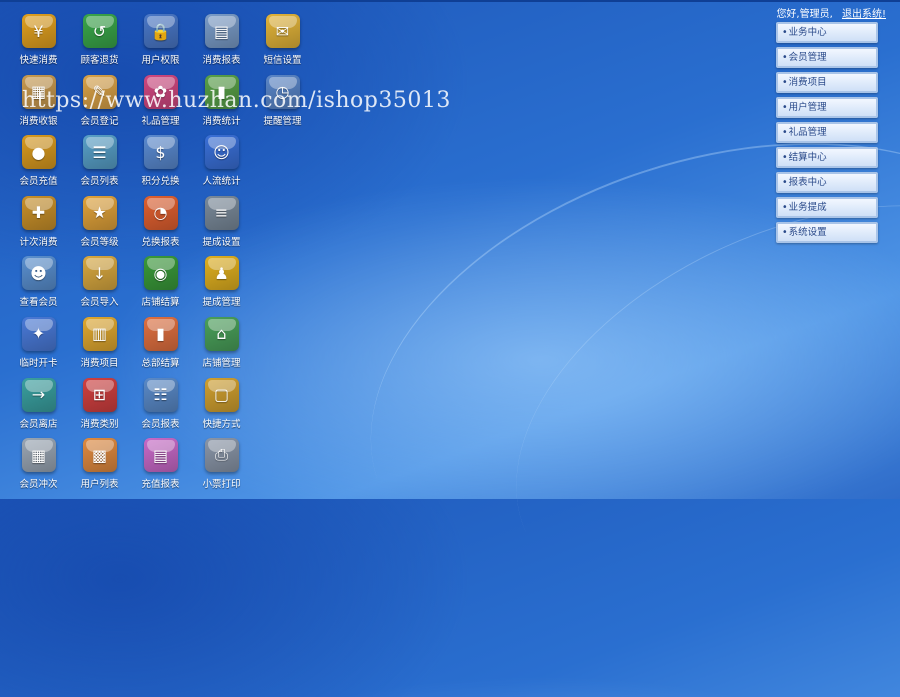 This screenshot has width=900, height=697. I want to click on commission-manage-icon: ♟, so click(221, 273).